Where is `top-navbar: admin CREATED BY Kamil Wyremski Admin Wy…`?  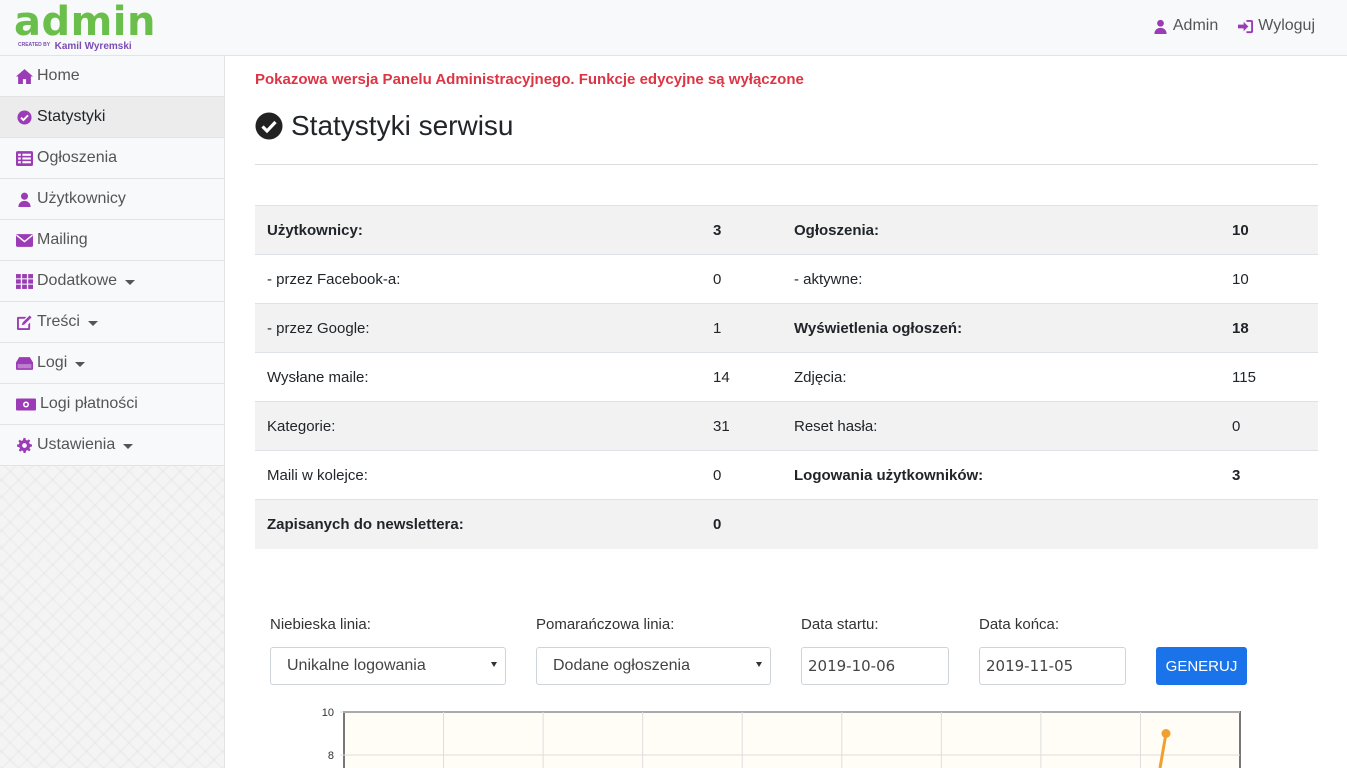 top-navbar: admin CREATED BY Kamil Wyremski Admin Wy… is located at coordinates (673, 28).